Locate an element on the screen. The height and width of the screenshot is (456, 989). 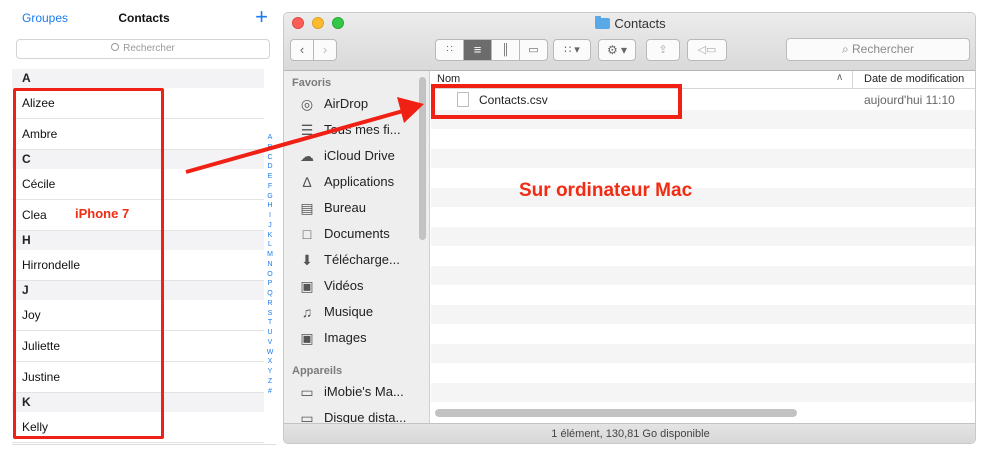
arrow-head is located at coordinates (410, 110).